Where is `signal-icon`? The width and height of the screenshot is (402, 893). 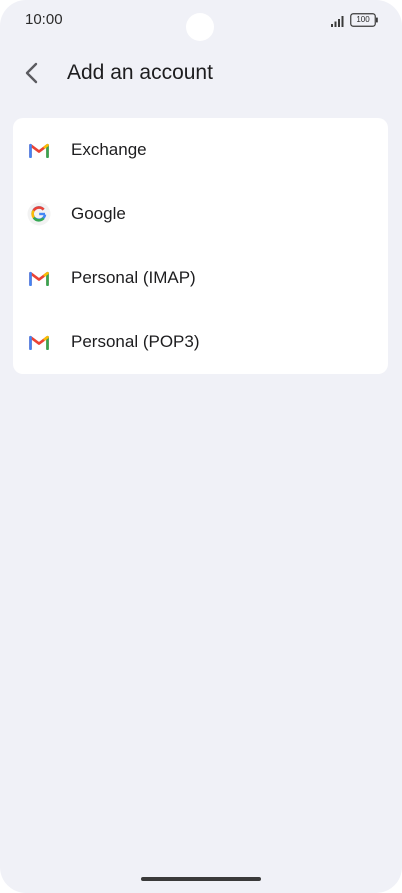 signal-icon is located at coordinates (337, 21).